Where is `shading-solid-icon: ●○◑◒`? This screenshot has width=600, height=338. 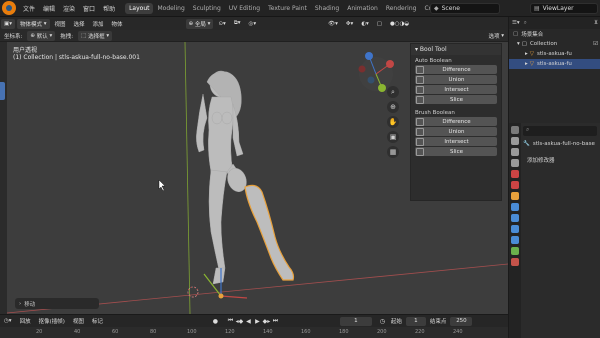 shading-solid-icon: ●○◑◒ is located at coordinates (399, 24).